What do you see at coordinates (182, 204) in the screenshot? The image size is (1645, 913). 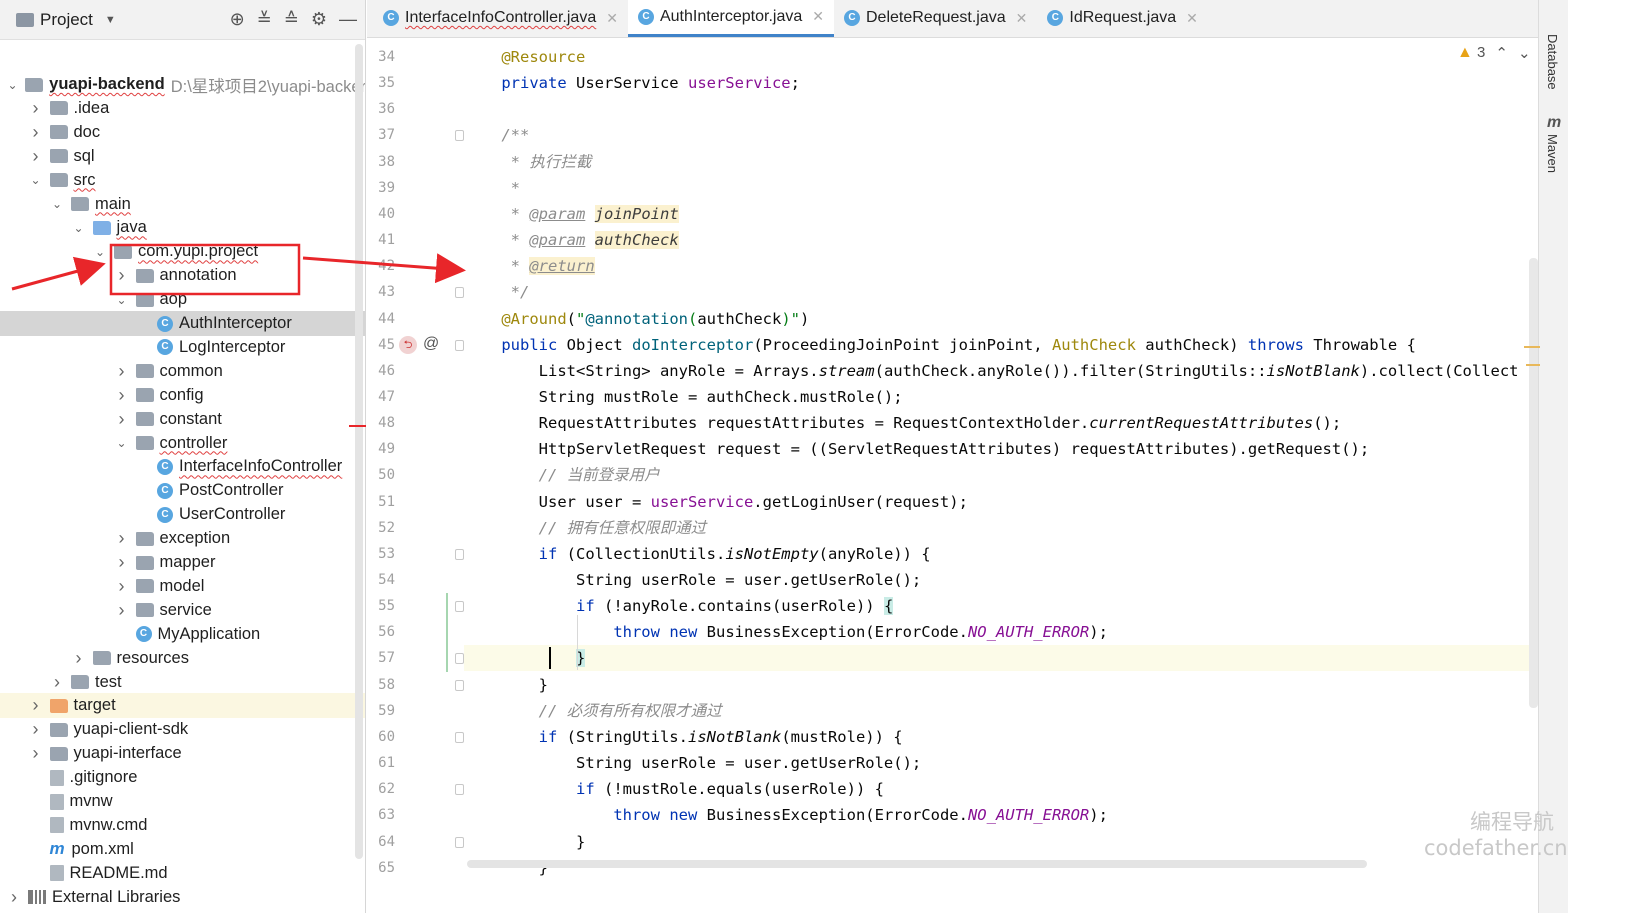 I see `tree-item: ⌄ main` at bounding box center [182, 204].